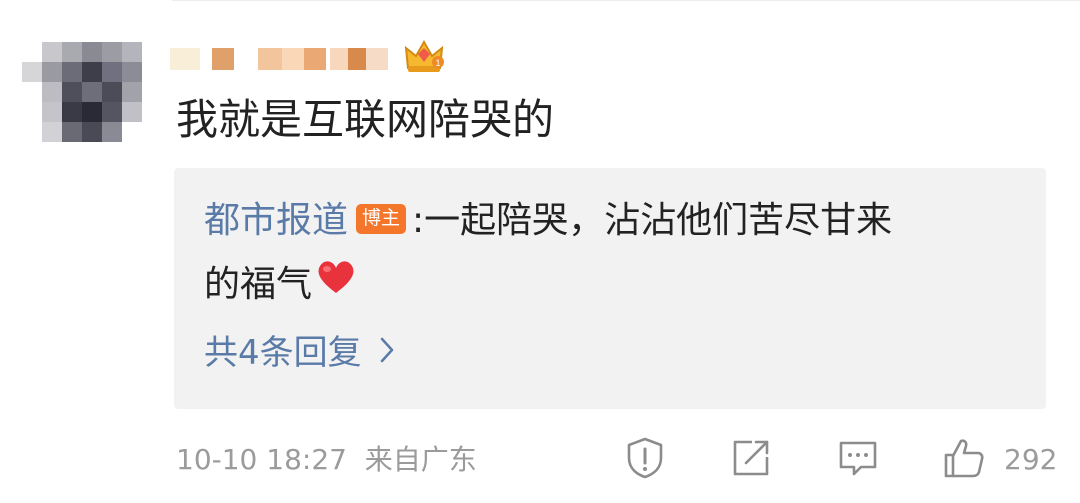 The height and width of the screenshot is (503, 1080). I want to click on reply-text-line2: 的福气, so click(258, 284).